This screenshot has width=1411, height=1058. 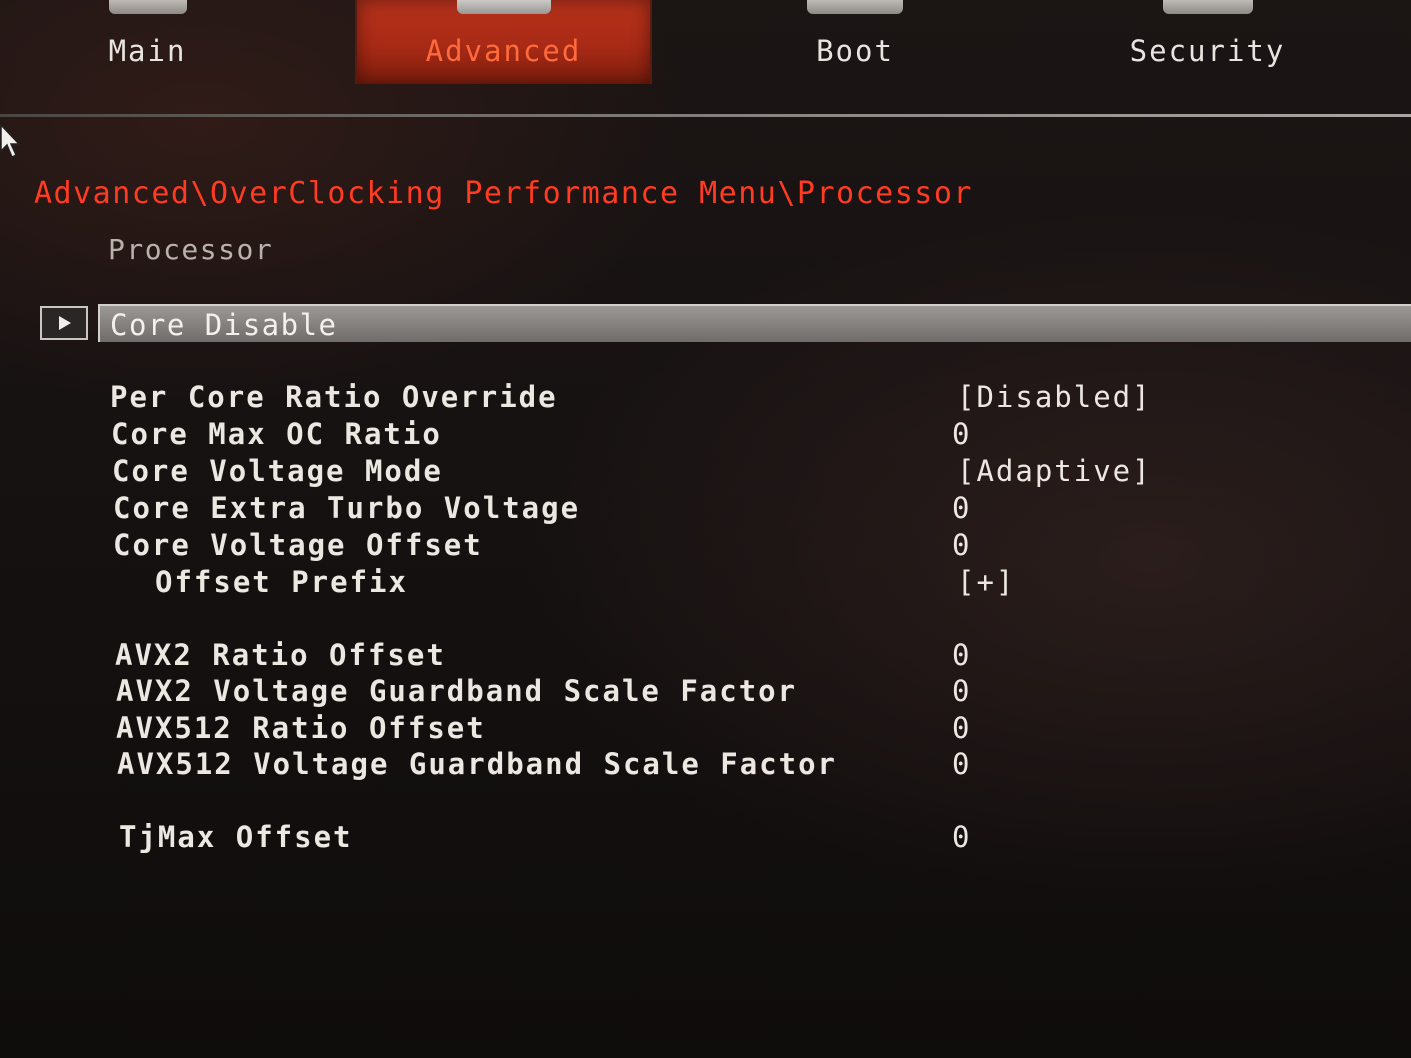 What do you see at coordinates (276, 434) in the screenshot?
I see `setting-label: Core Max OC Ratio` at bounding box center [276, 434].